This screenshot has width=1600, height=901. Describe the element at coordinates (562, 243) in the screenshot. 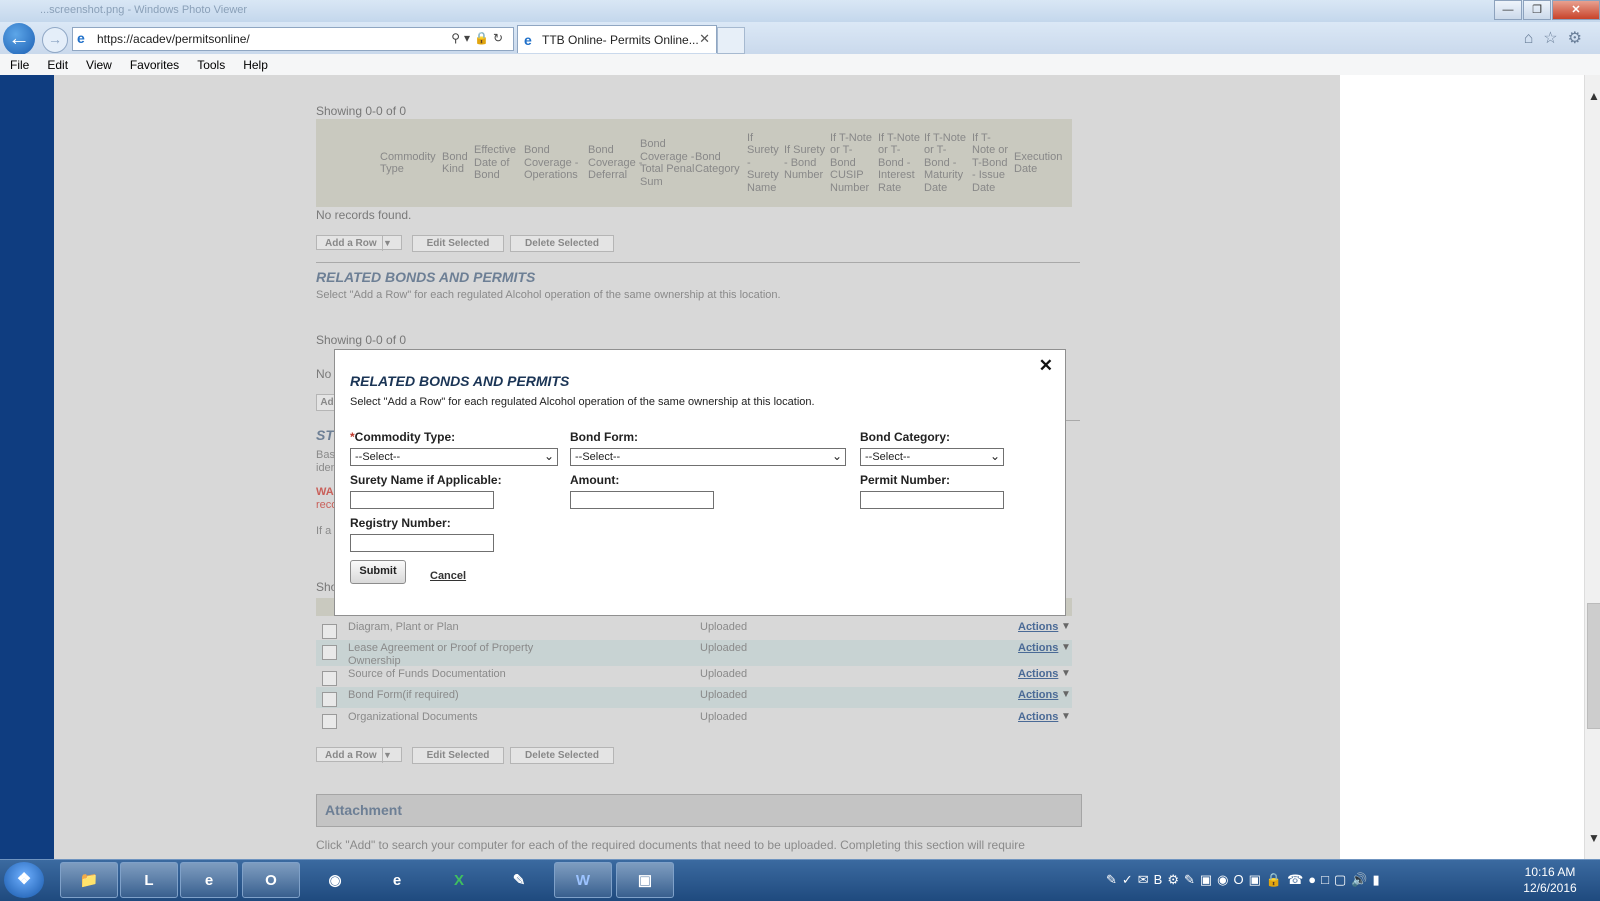

I see `bonds-delete-selected-button: Delete Selected` at that location.